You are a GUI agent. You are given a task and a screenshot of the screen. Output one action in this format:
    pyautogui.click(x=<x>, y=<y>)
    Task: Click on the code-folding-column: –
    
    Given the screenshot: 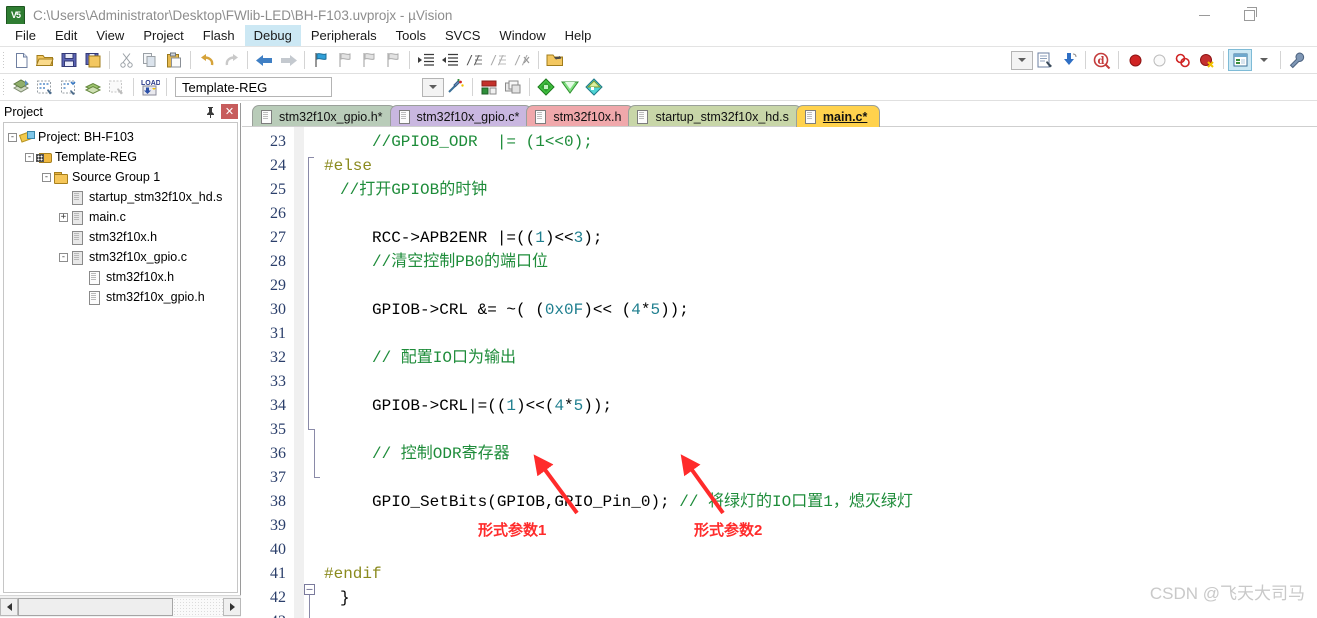 What is the action you would take?
    pyautogui.click(x=314, y=372)
    